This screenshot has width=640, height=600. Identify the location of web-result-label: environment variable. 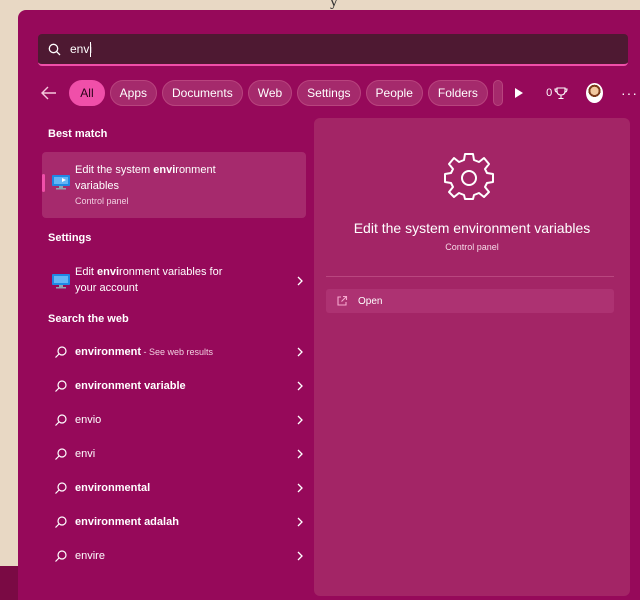
(130, 386).